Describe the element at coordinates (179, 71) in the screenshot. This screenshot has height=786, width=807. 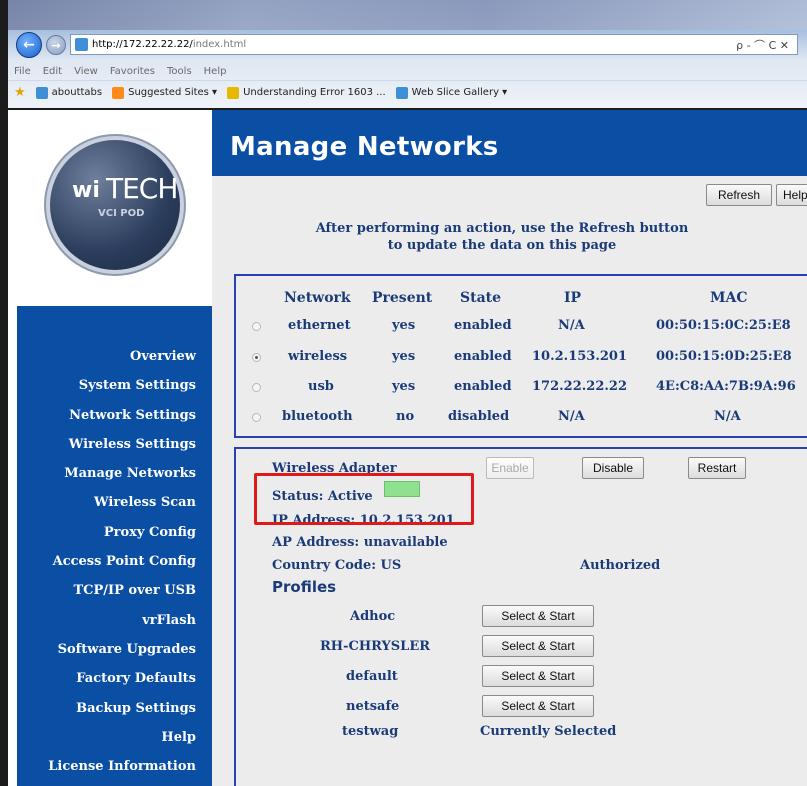
I see `menu-tools: Tools` at that location.